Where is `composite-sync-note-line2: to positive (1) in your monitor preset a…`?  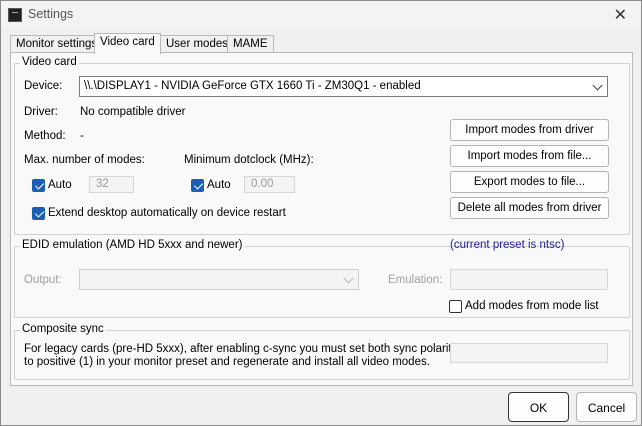
composite-sync-note-line2: to positive (1) in your monitor preset a… is located at coordinates (227, 362).